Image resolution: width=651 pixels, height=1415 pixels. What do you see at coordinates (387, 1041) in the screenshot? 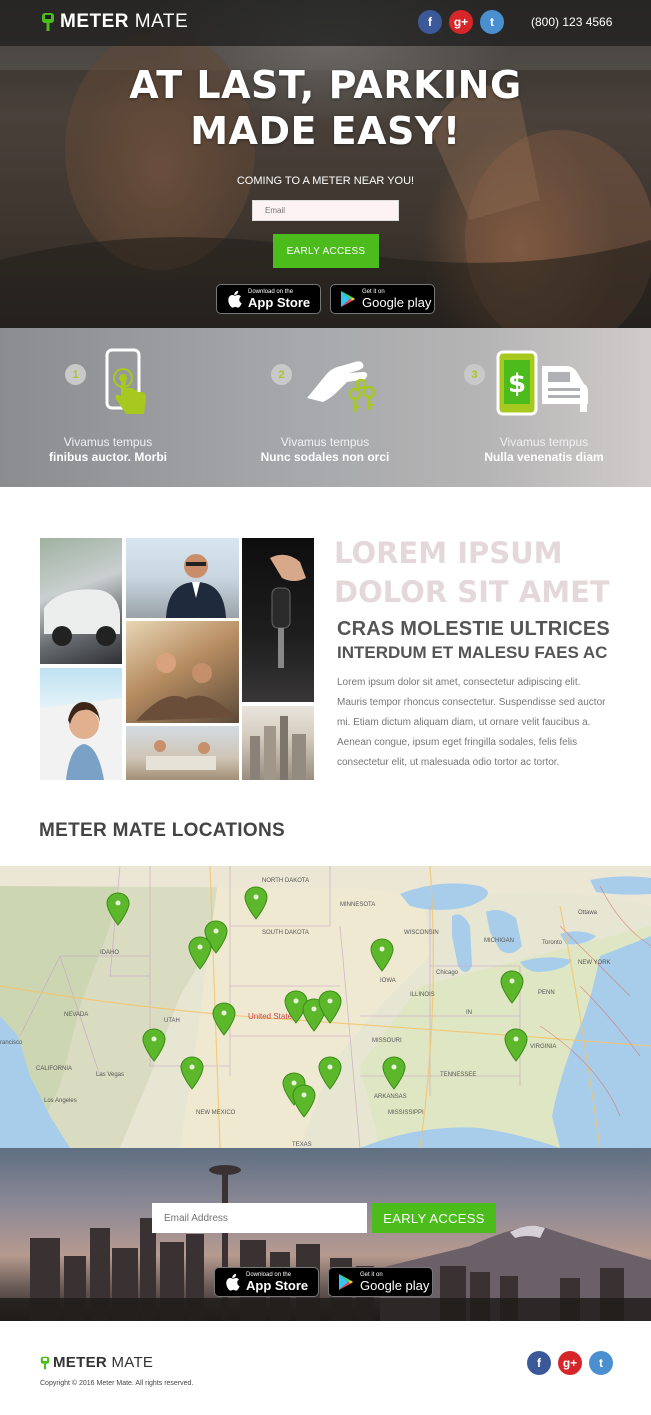
I see `map-label: MISSOURI` at bounding box center [387, 1041].